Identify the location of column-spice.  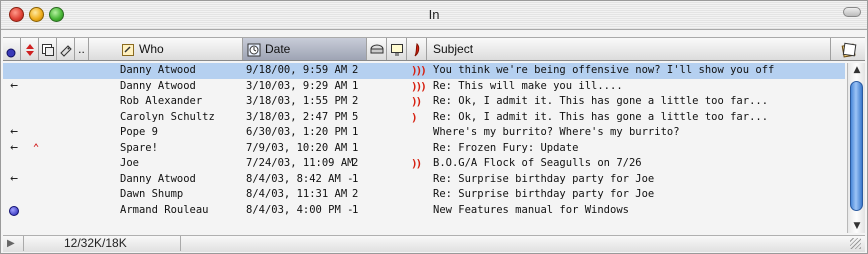
(417, 49).